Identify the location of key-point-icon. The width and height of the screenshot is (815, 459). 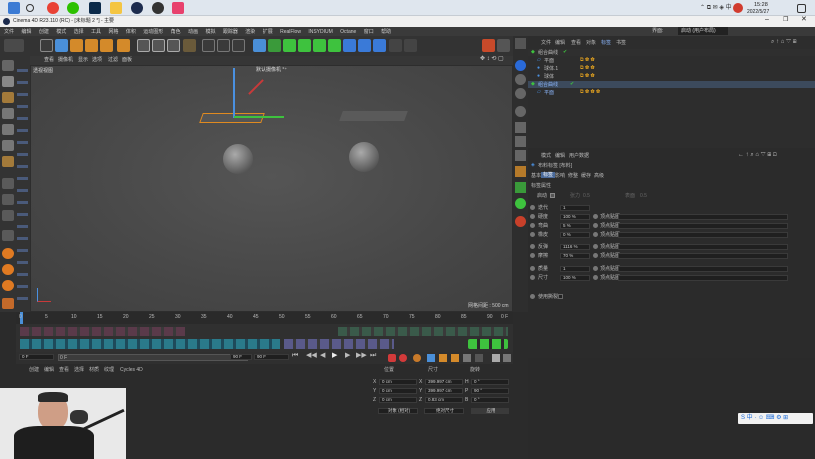
(479, 358).